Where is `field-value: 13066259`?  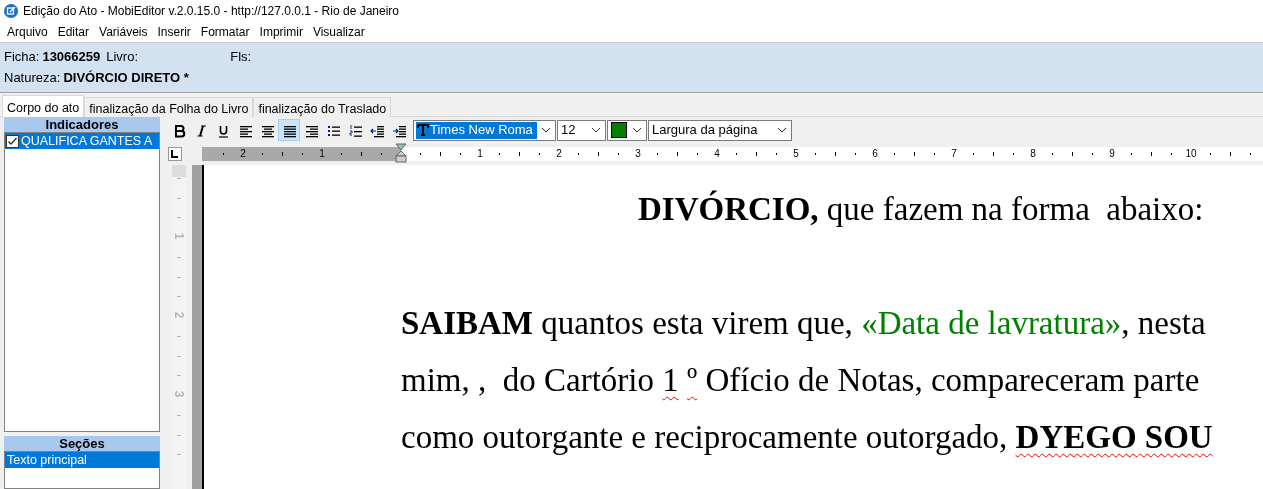
field-value: 13066259 is located at coordinates (71, 56).